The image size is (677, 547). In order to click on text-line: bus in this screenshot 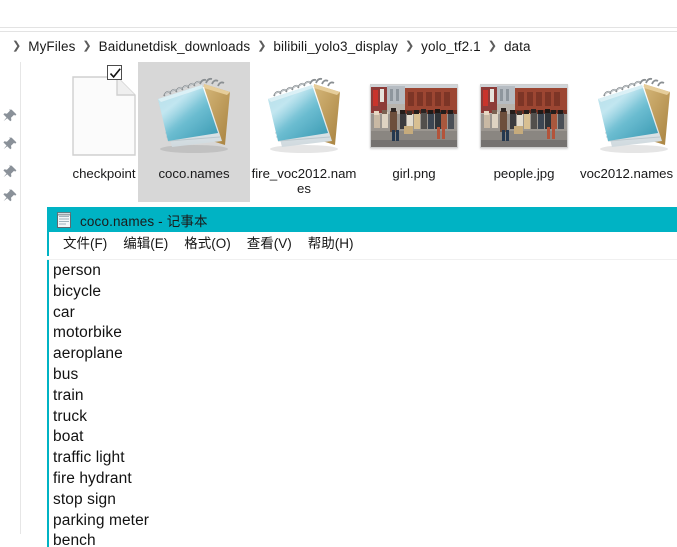, I will do `click(66, 374)`.